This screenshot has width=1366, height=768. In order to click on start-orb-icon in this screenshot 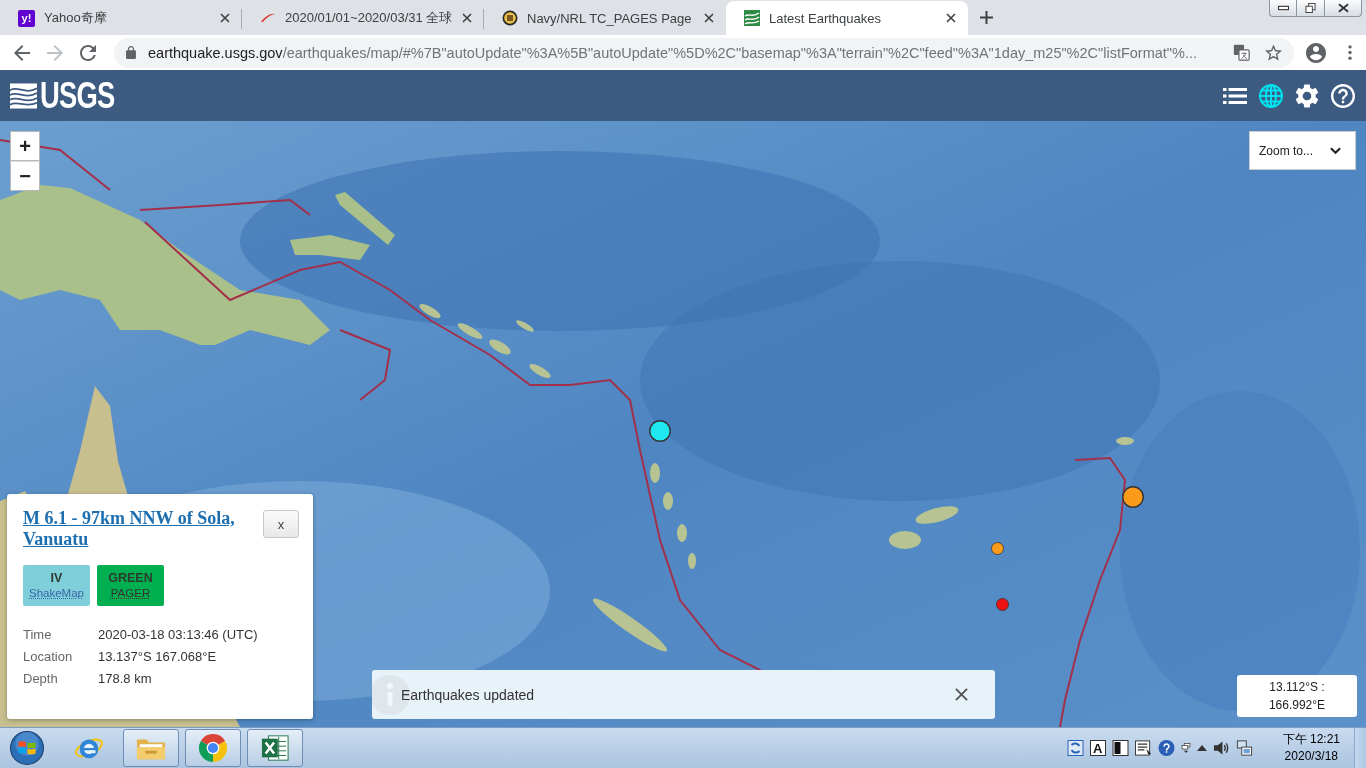, I will do `click(27, 748)`.